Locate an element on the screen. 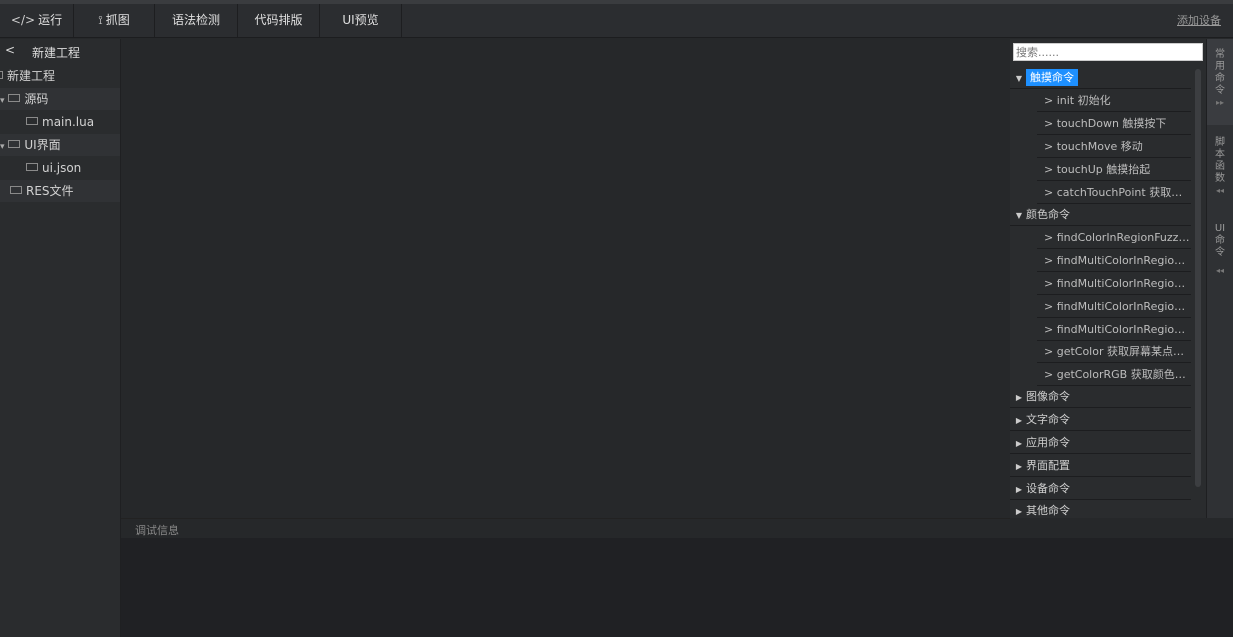  tab-char: 常 is located at coordinates (1220, 54).